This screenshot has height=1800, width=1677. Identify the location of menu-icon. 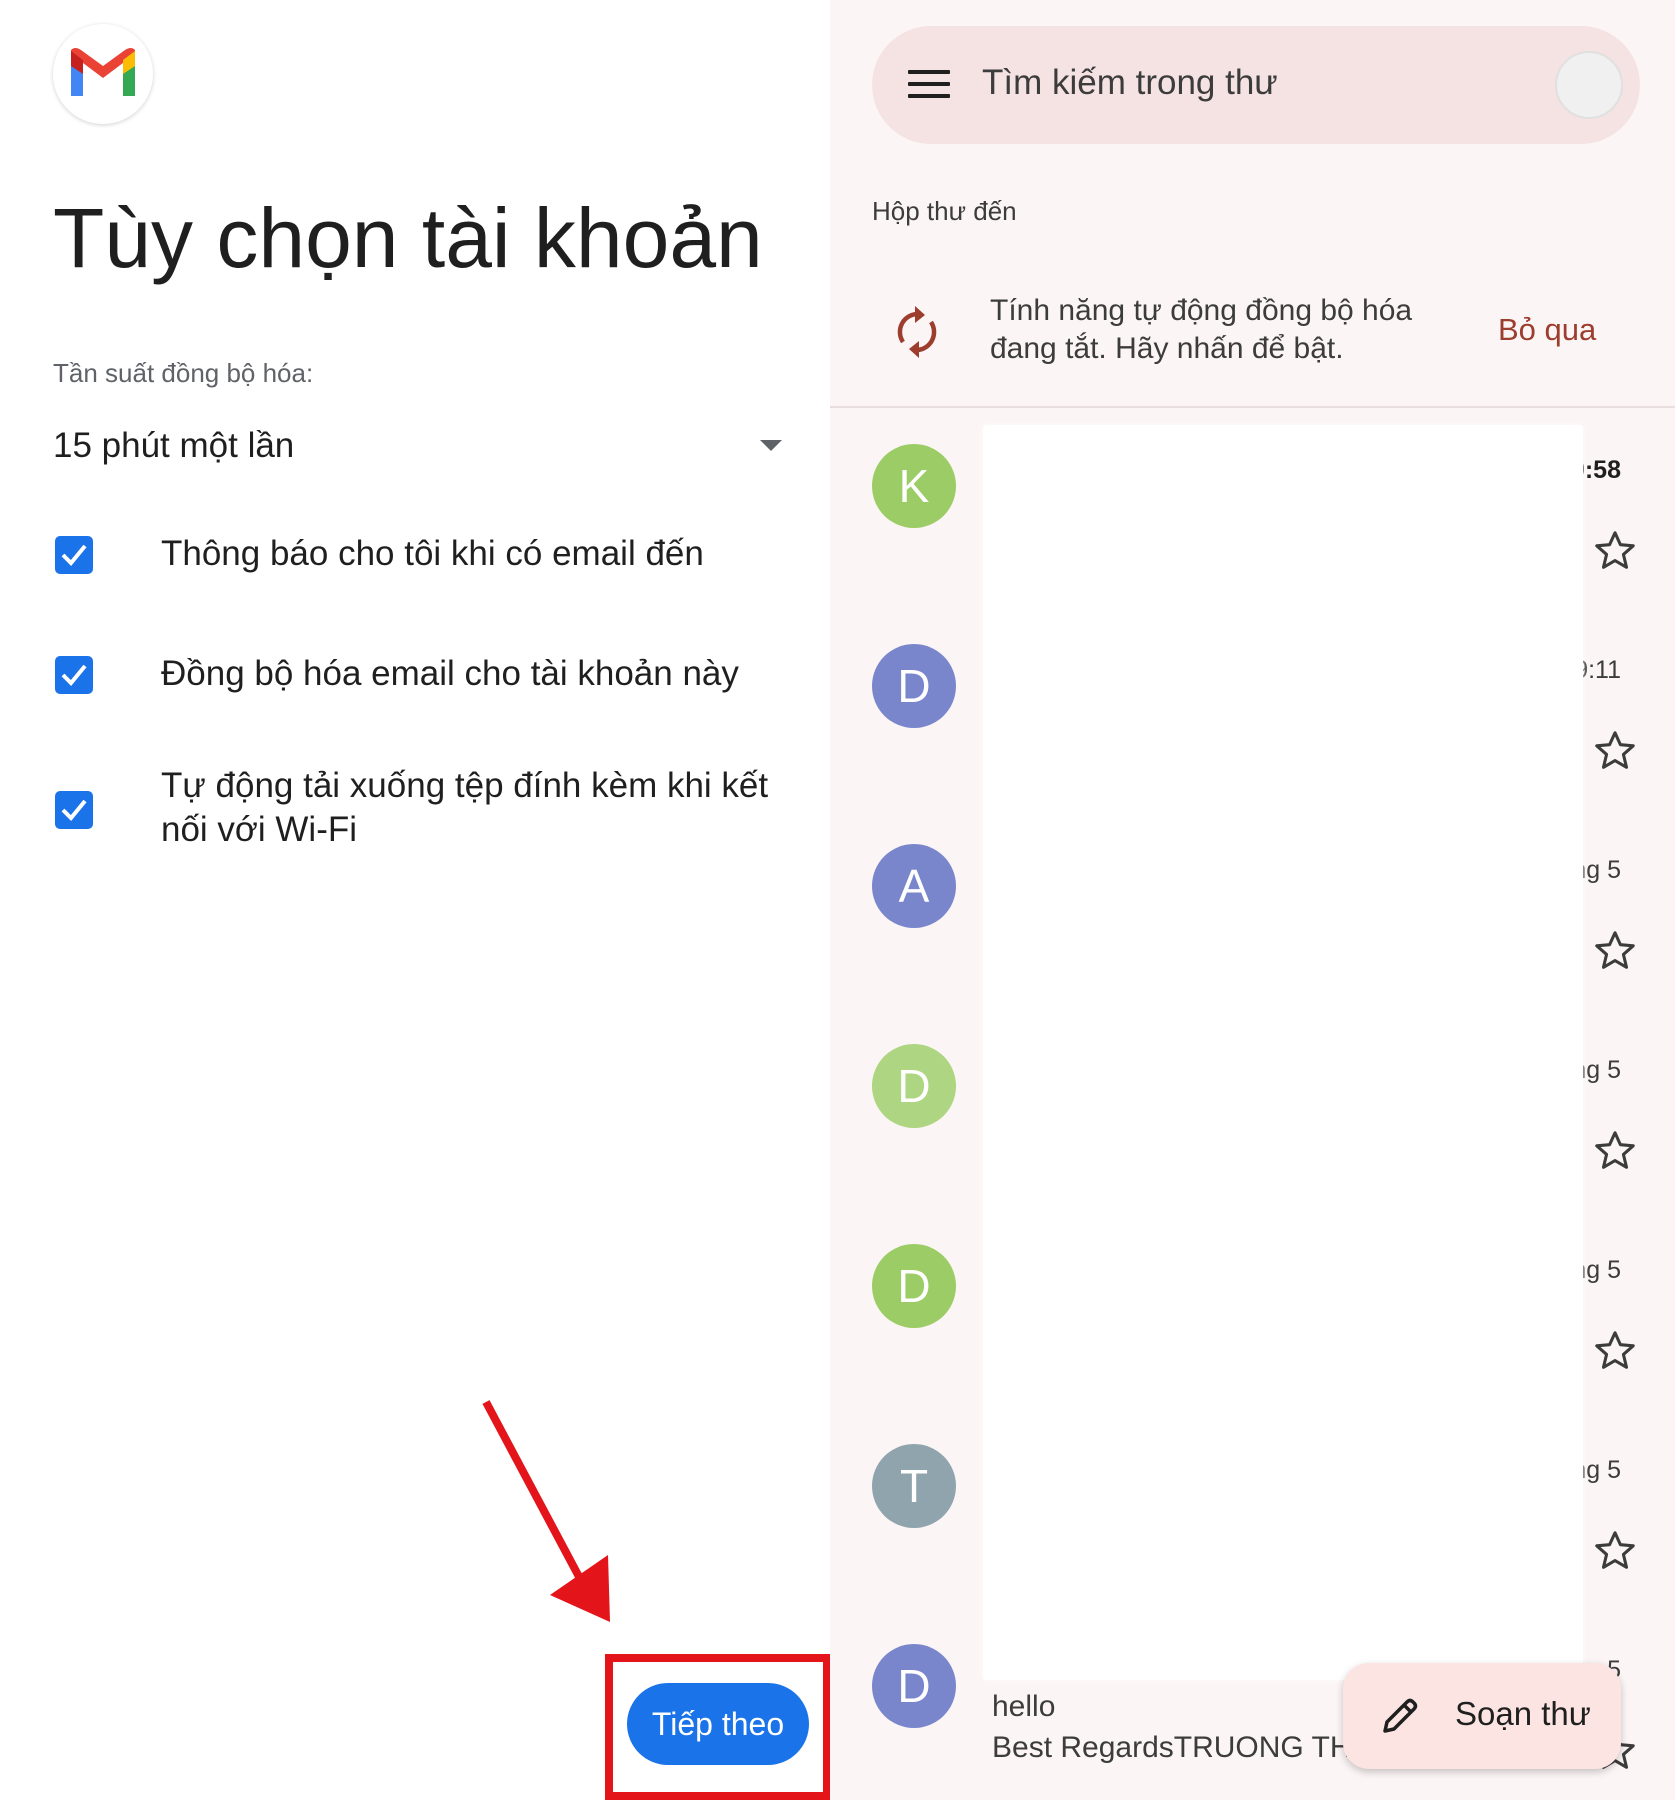
(929, 85).